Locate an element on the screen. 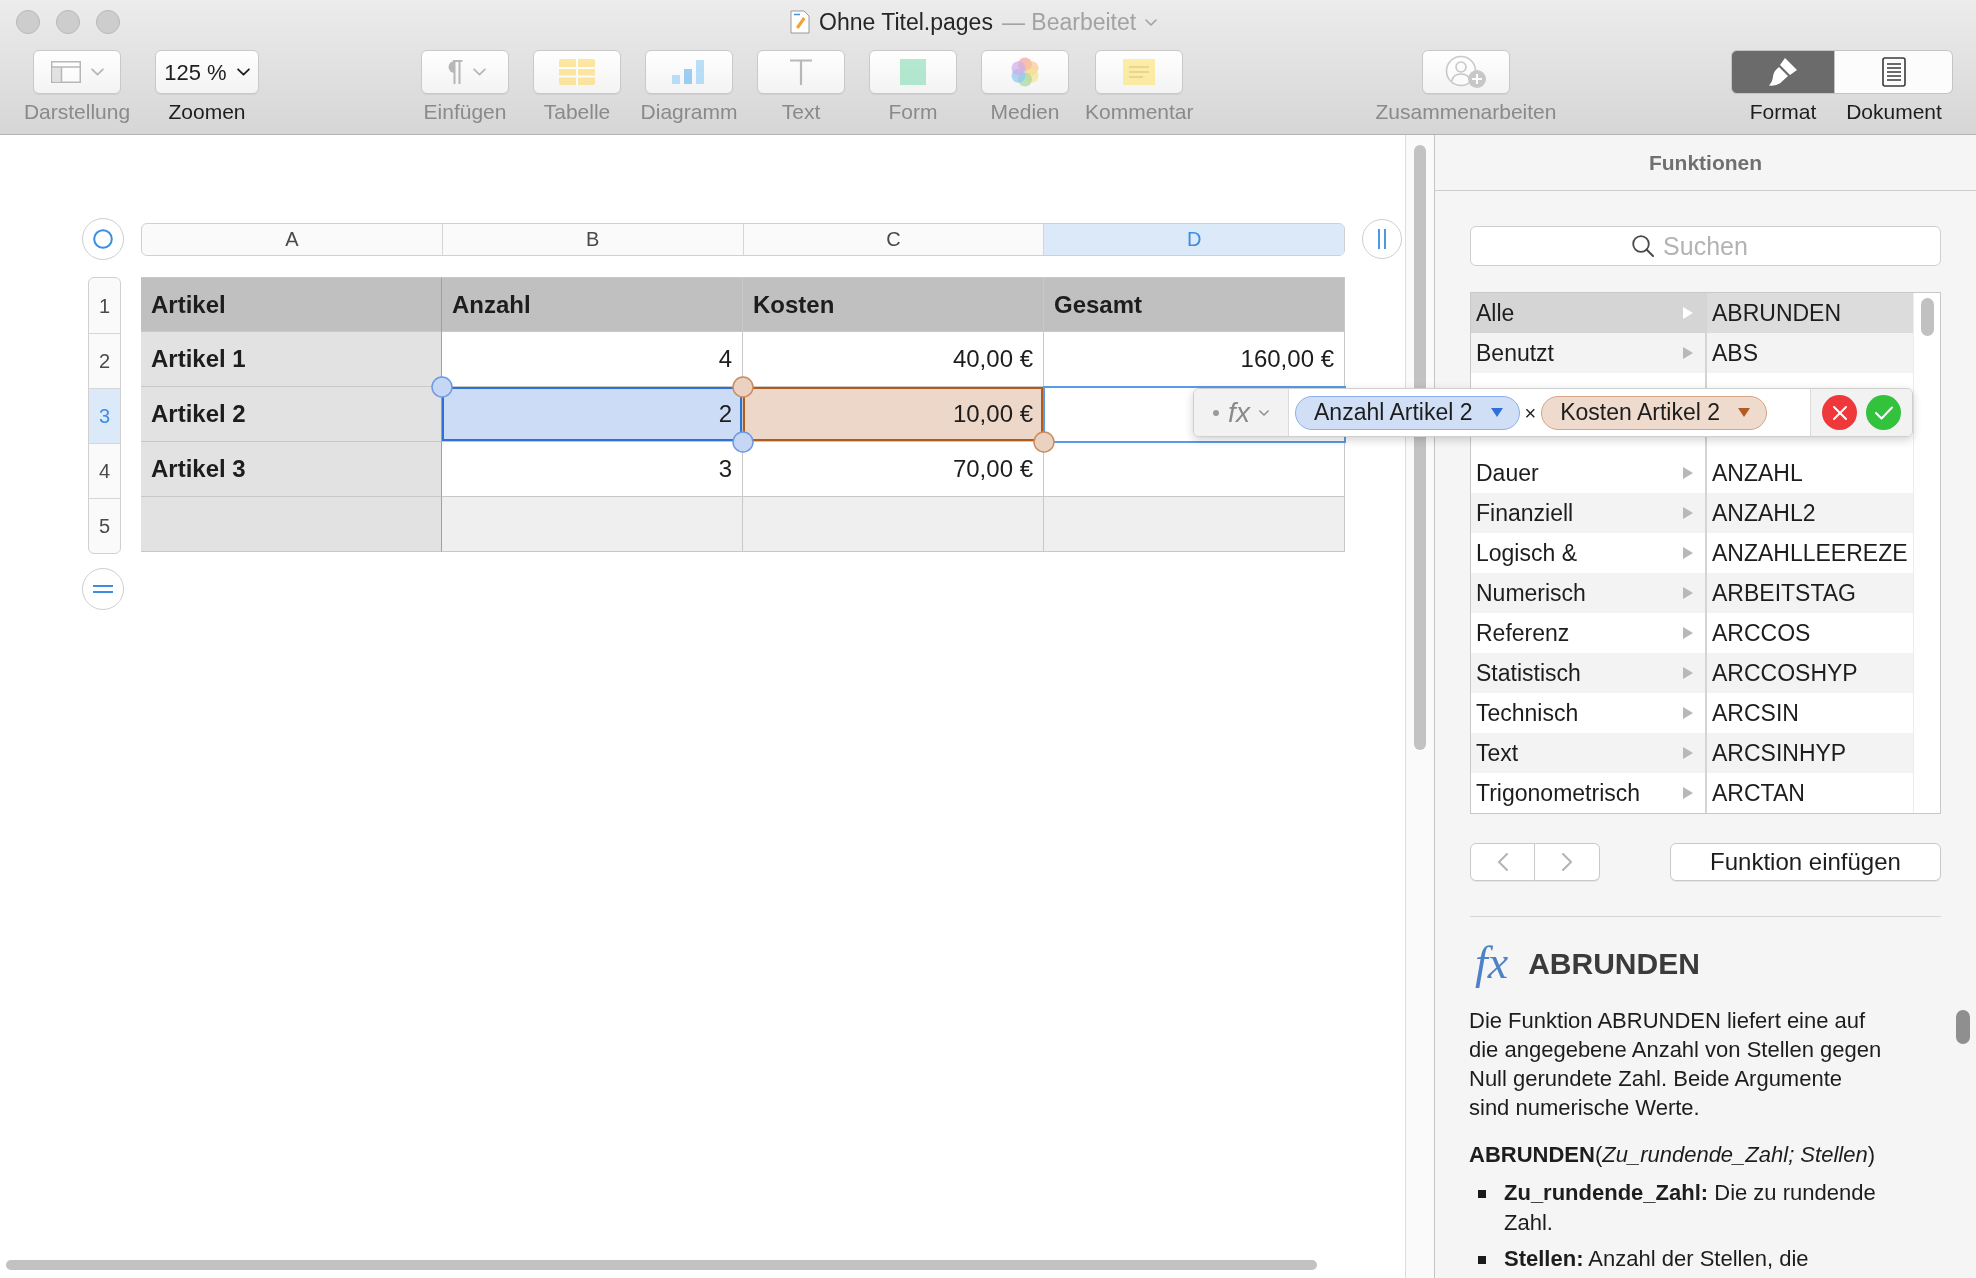 This screenshot has width=1976, height=1278. function-name: ABRUNDEN is located at coordinates (1614, 963).